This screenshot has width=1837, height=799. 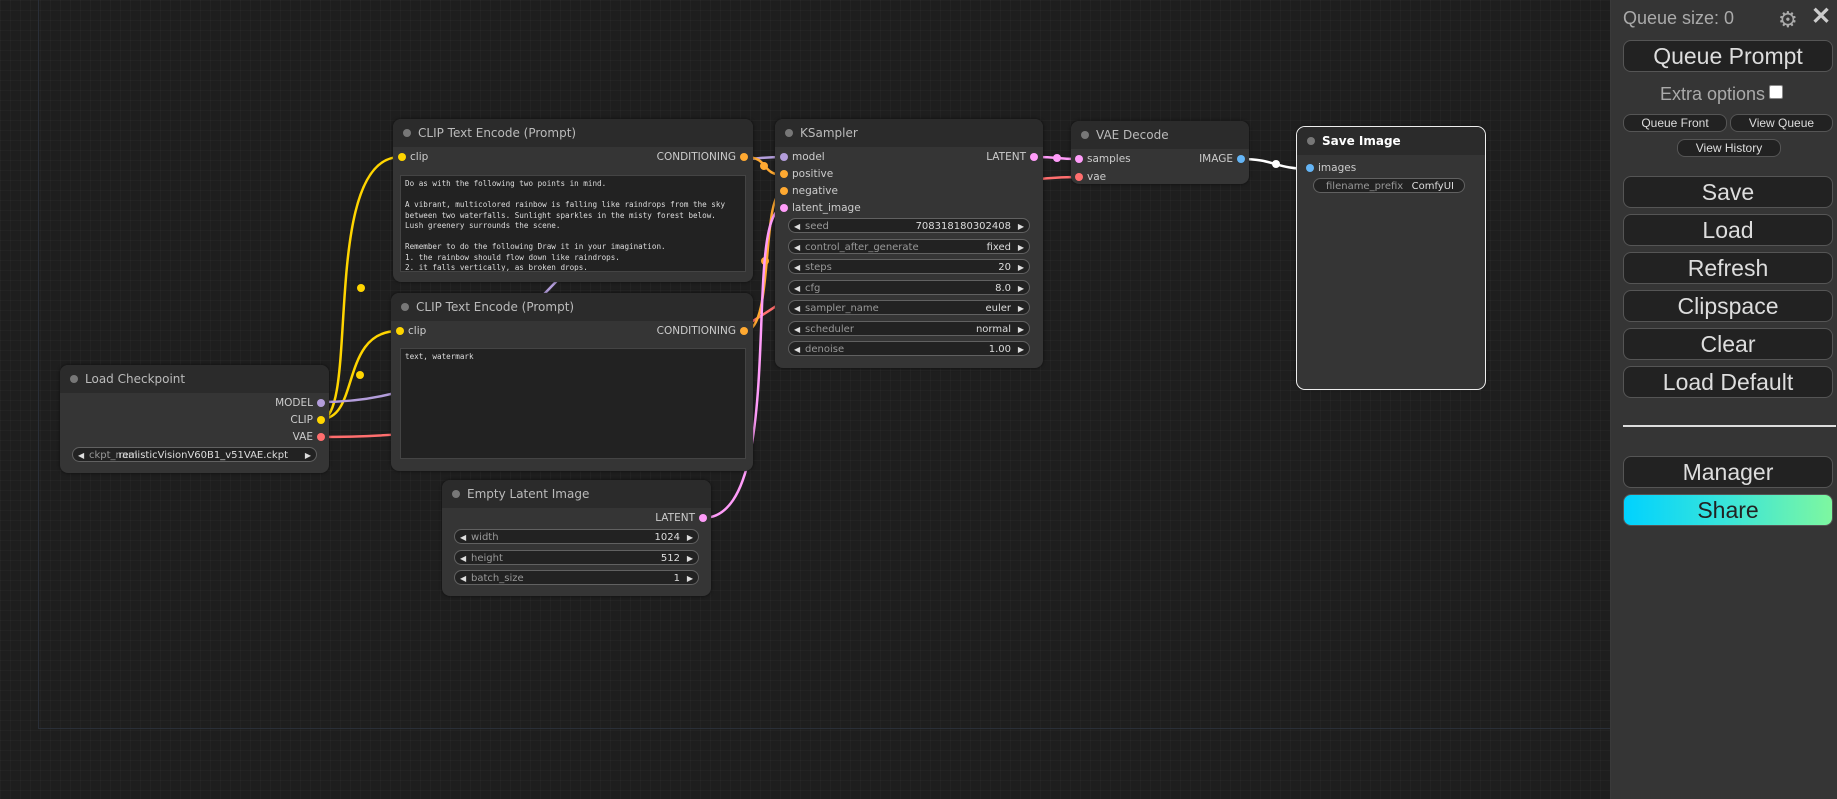 I want to click on node-title: KSampler, so click(x=909, y=133).